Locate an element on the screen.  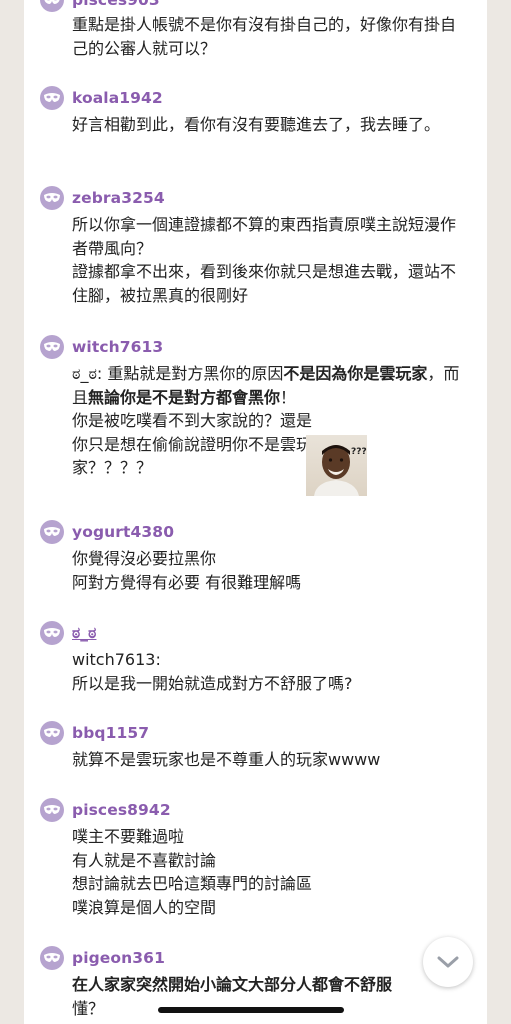
comment-text: 就算不是雲玩家也是不尊重人的玩家wwww is located at coordinates (226, 759).